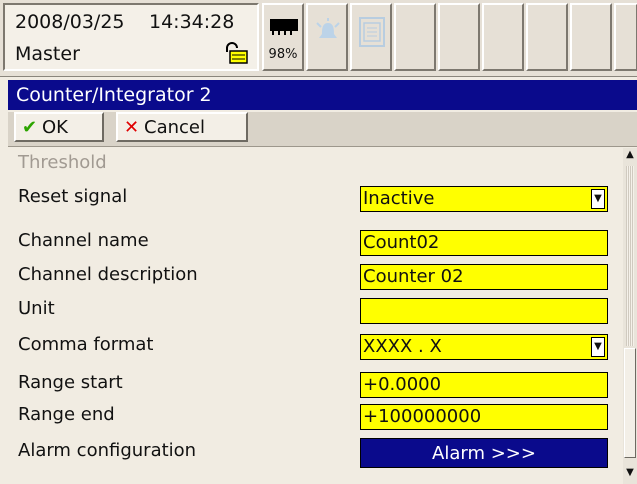 The image size is (637, 484). Describe the element at coordinates (484, 243) in the screenshot. I see `channel-name-field: Count02` at that location.